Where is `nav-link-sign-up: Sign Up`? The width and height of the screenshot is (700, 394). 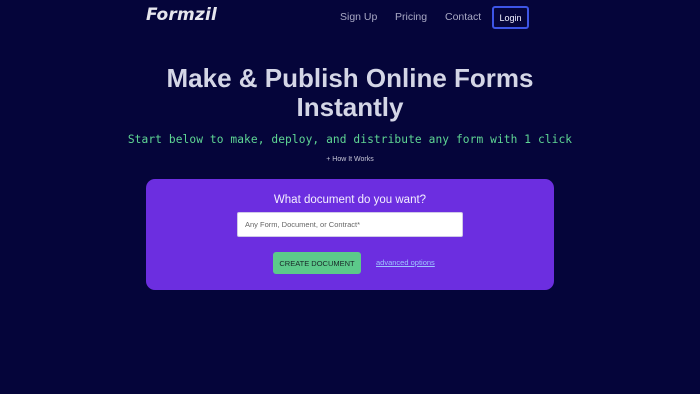 nav-link-sign-up: Sign Up is located at coordinates (358, 17).